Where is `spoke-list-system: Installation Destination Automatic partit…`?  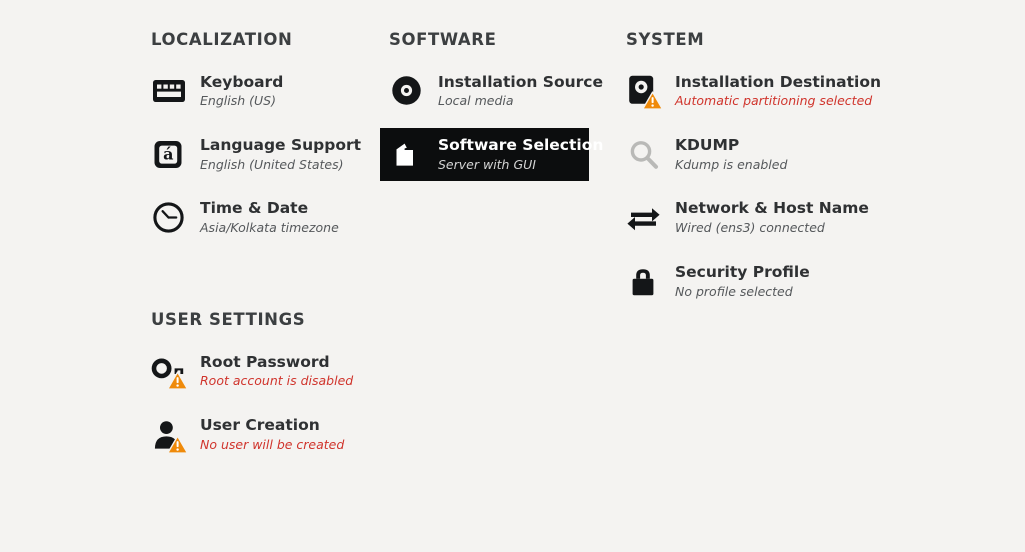 spoke-list-system: Installation Destination Automatic partit… is located at coordinates (753, 187).